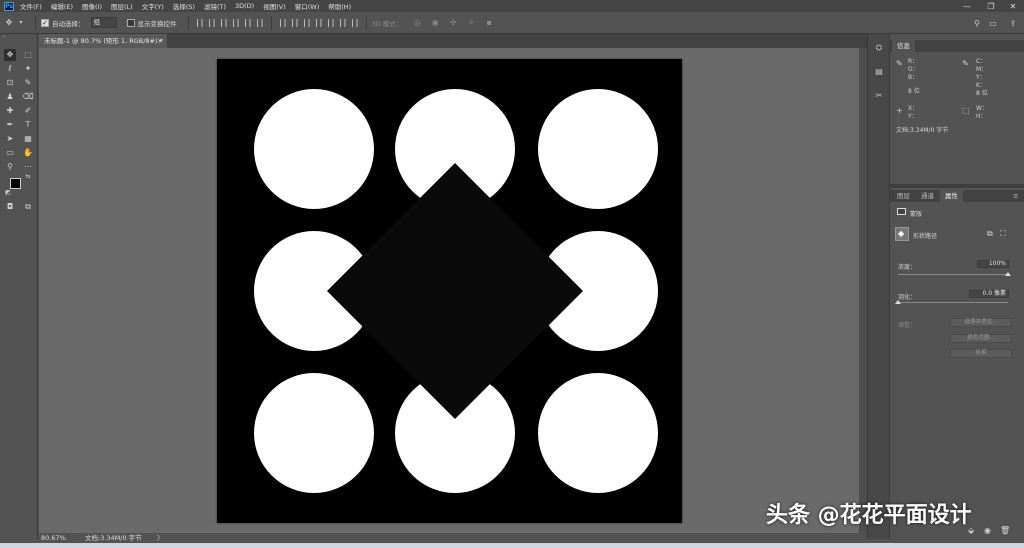 The height and width of the screenshot is (548, 1024). I want to click on menu-image: 图像(I), so click(92, 6).